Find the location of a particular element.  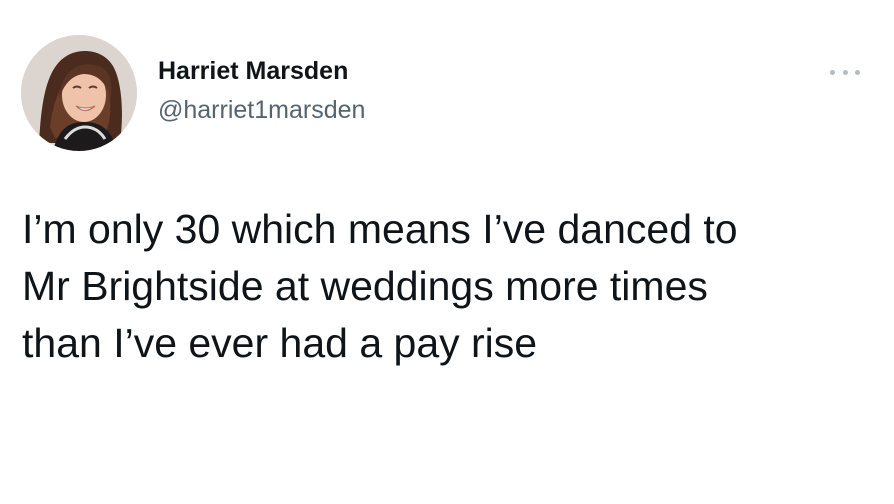

more-options-icon is located at coordinates (845, 72).